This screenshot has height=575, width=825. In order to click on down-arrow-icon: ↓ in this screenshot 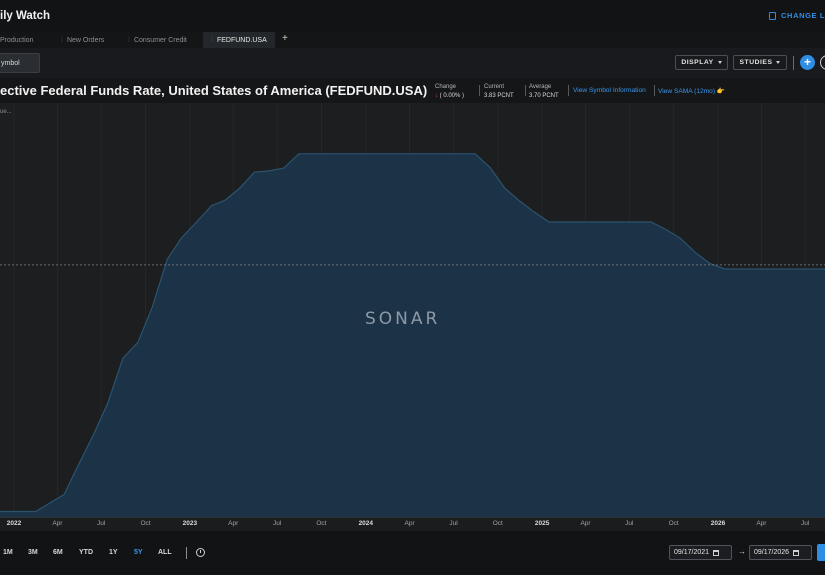, I will do `click(436, 95)`.